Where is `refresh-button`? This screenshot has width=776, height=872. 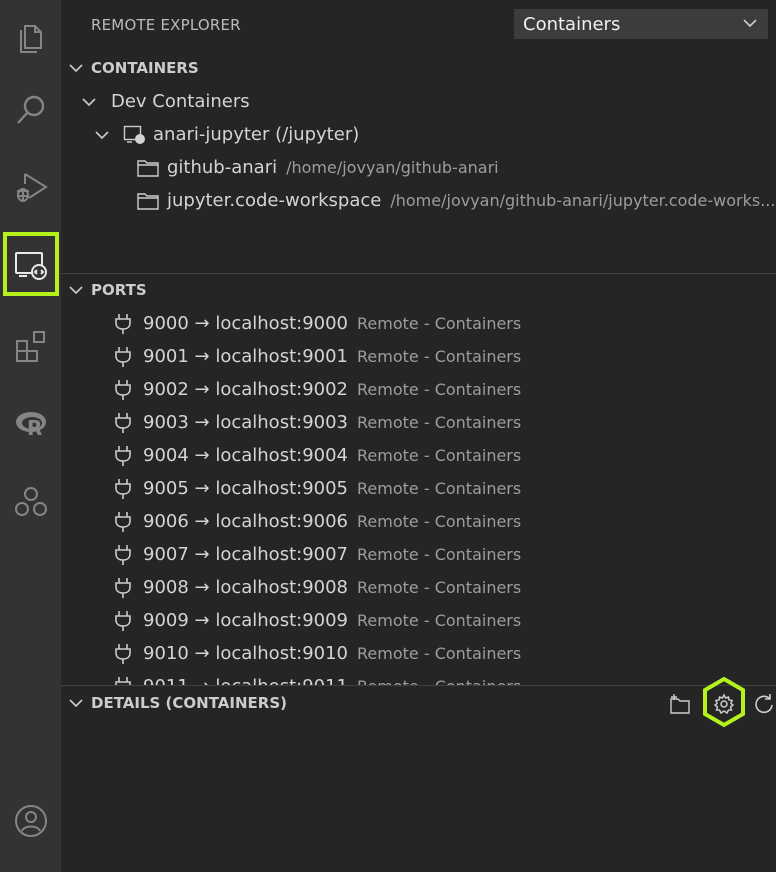 refresh-button is located at coordinates (763, 704).